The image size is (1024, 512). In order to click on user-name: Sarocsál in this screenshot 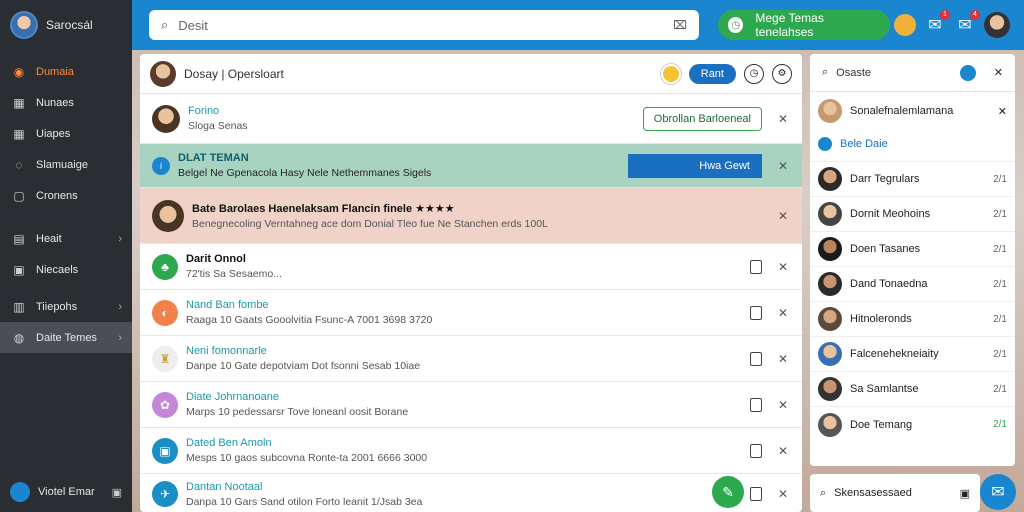, I will do `click(69, 25)`.